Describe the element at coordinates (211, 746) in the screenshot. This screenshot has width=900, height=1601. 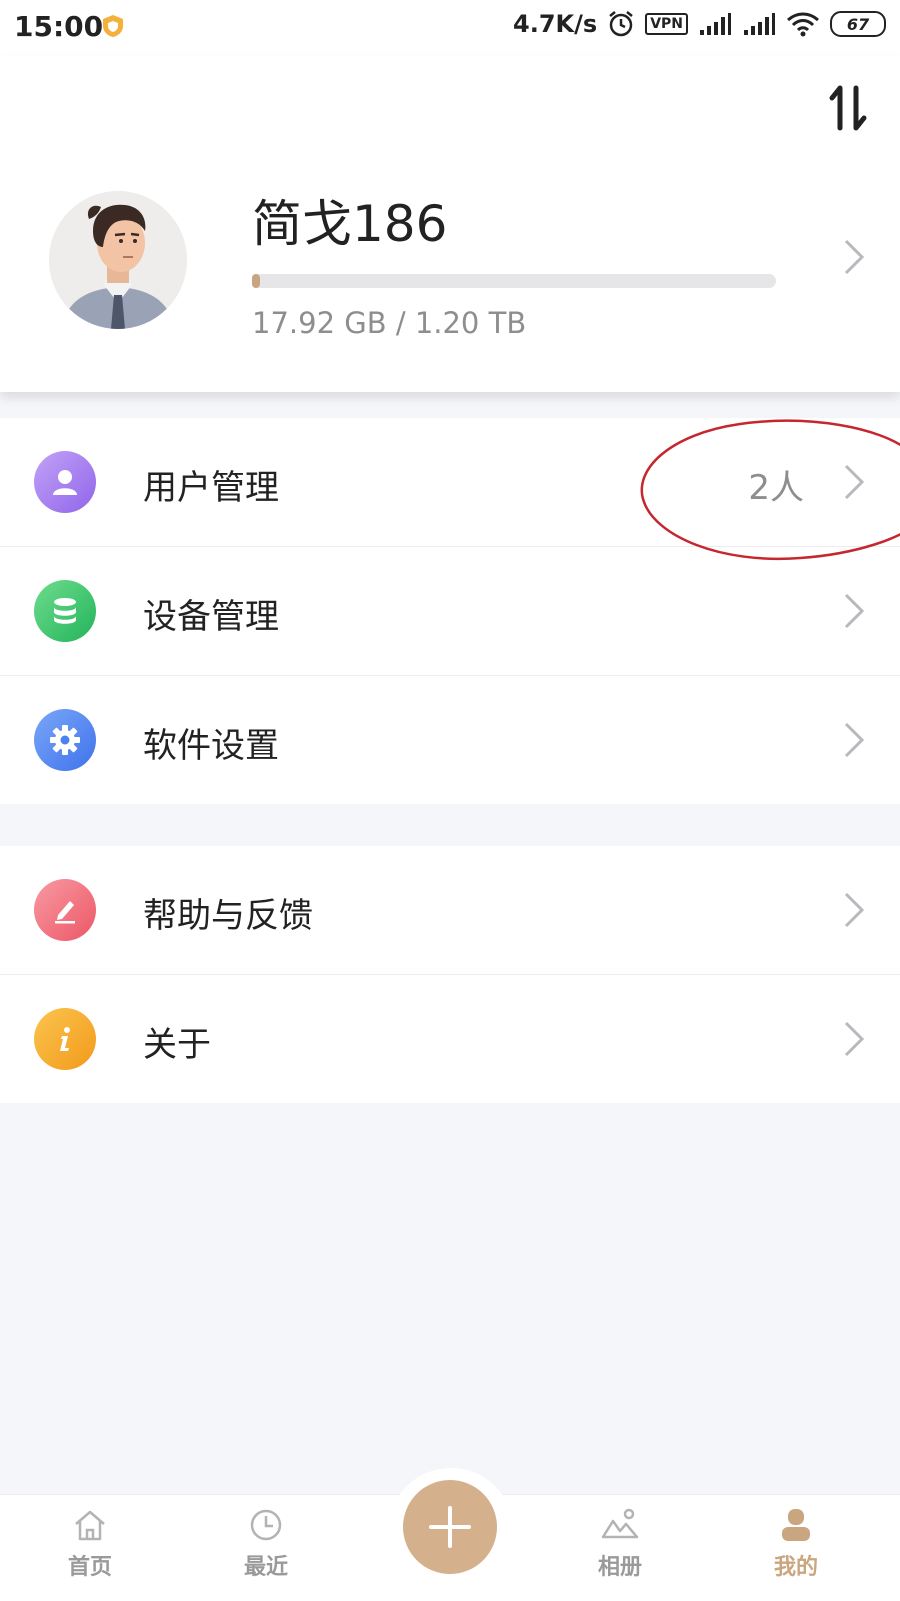
I see `menu-label: 软件设置` at that location.